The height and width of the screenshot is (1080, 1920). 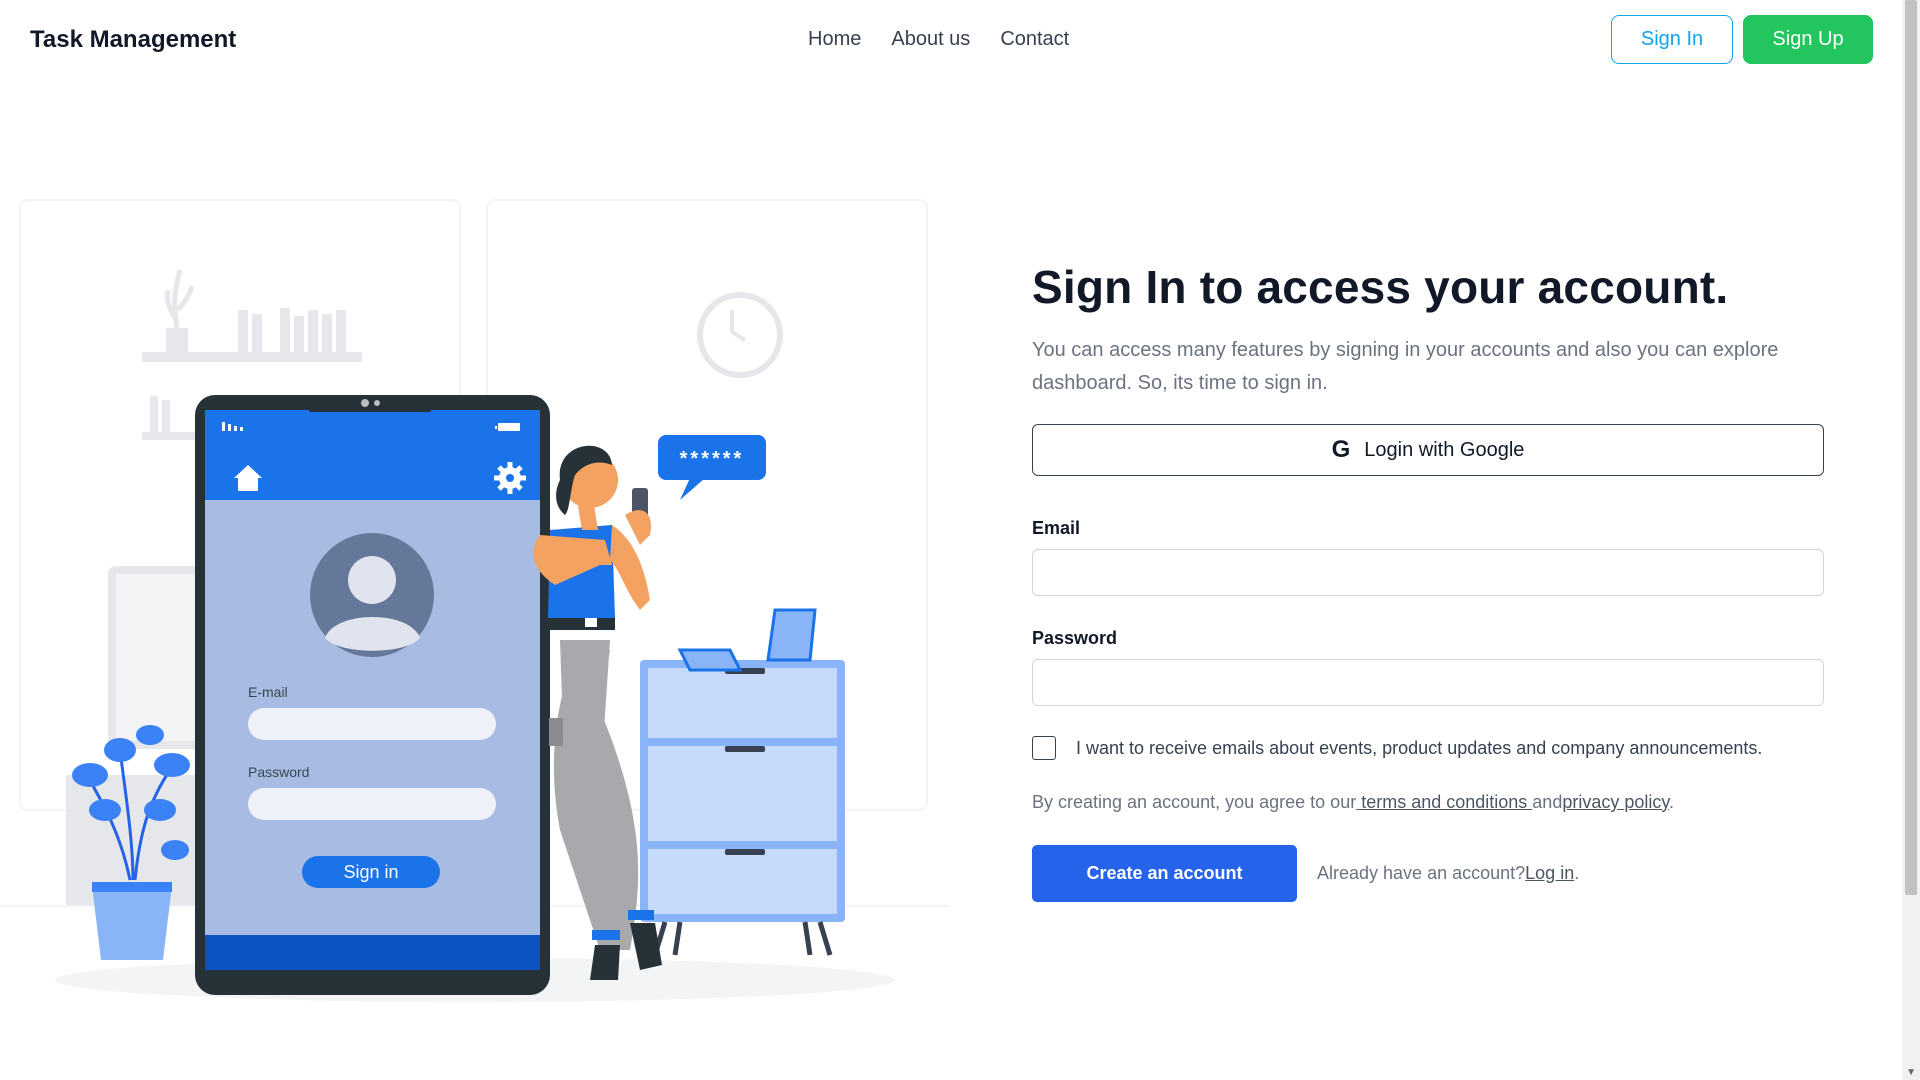 I want to click on password-input, so click(x=1428, y=682).